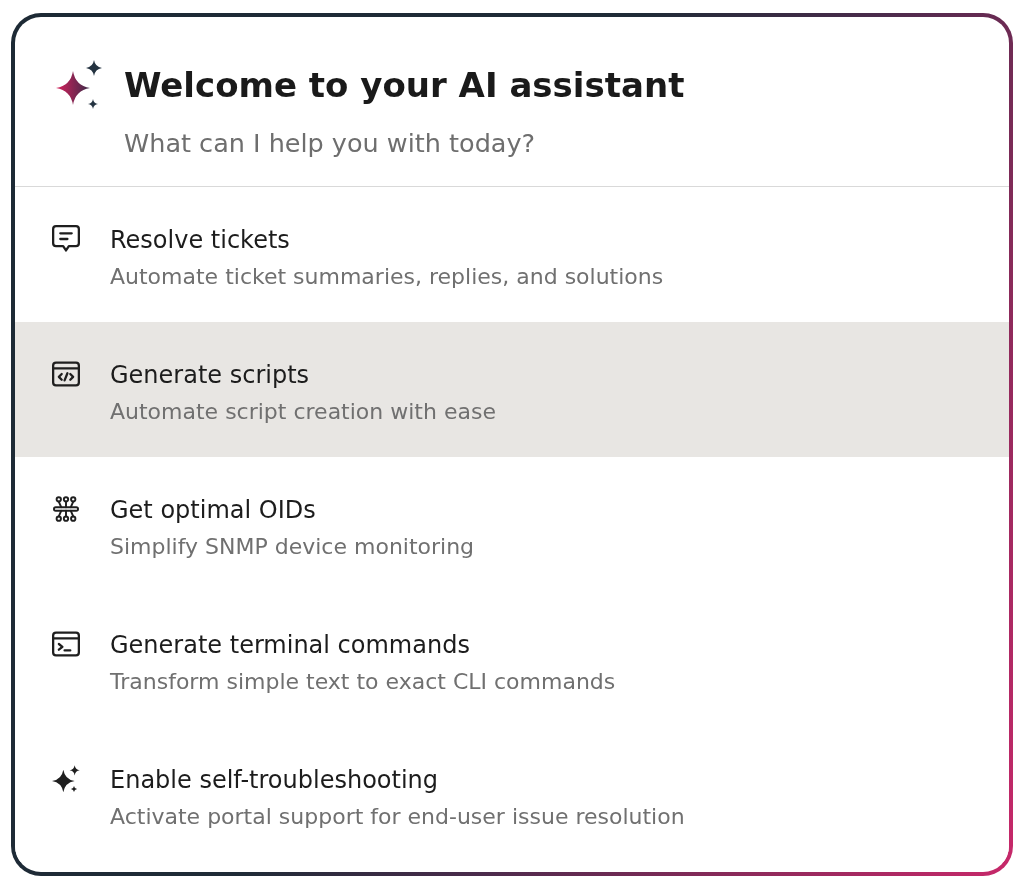 This screenshot has height=881, width=1030. What do you see at coordinates (213, 510) in the screenshot?
I see `suggestion-title: Get optimal OIDs` at bounding box center [213, 510].